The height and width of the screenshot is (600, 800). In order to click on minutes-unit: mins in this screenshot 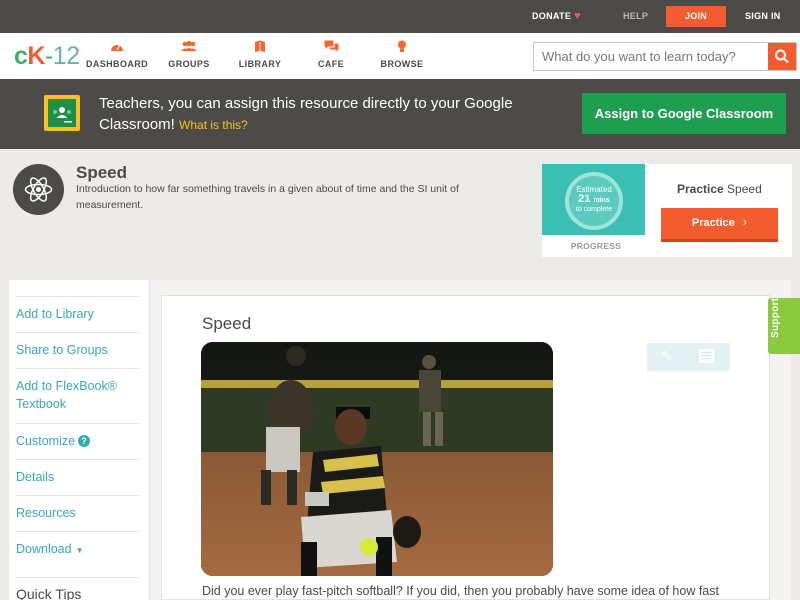, I will do `click(601, 200)`.